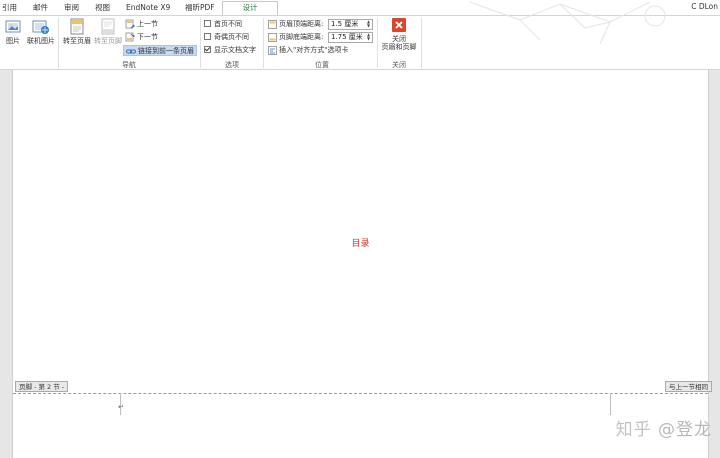 This screenshot has height=458, width=720. I want to click on picture-label: 图片, so click(13, 41).